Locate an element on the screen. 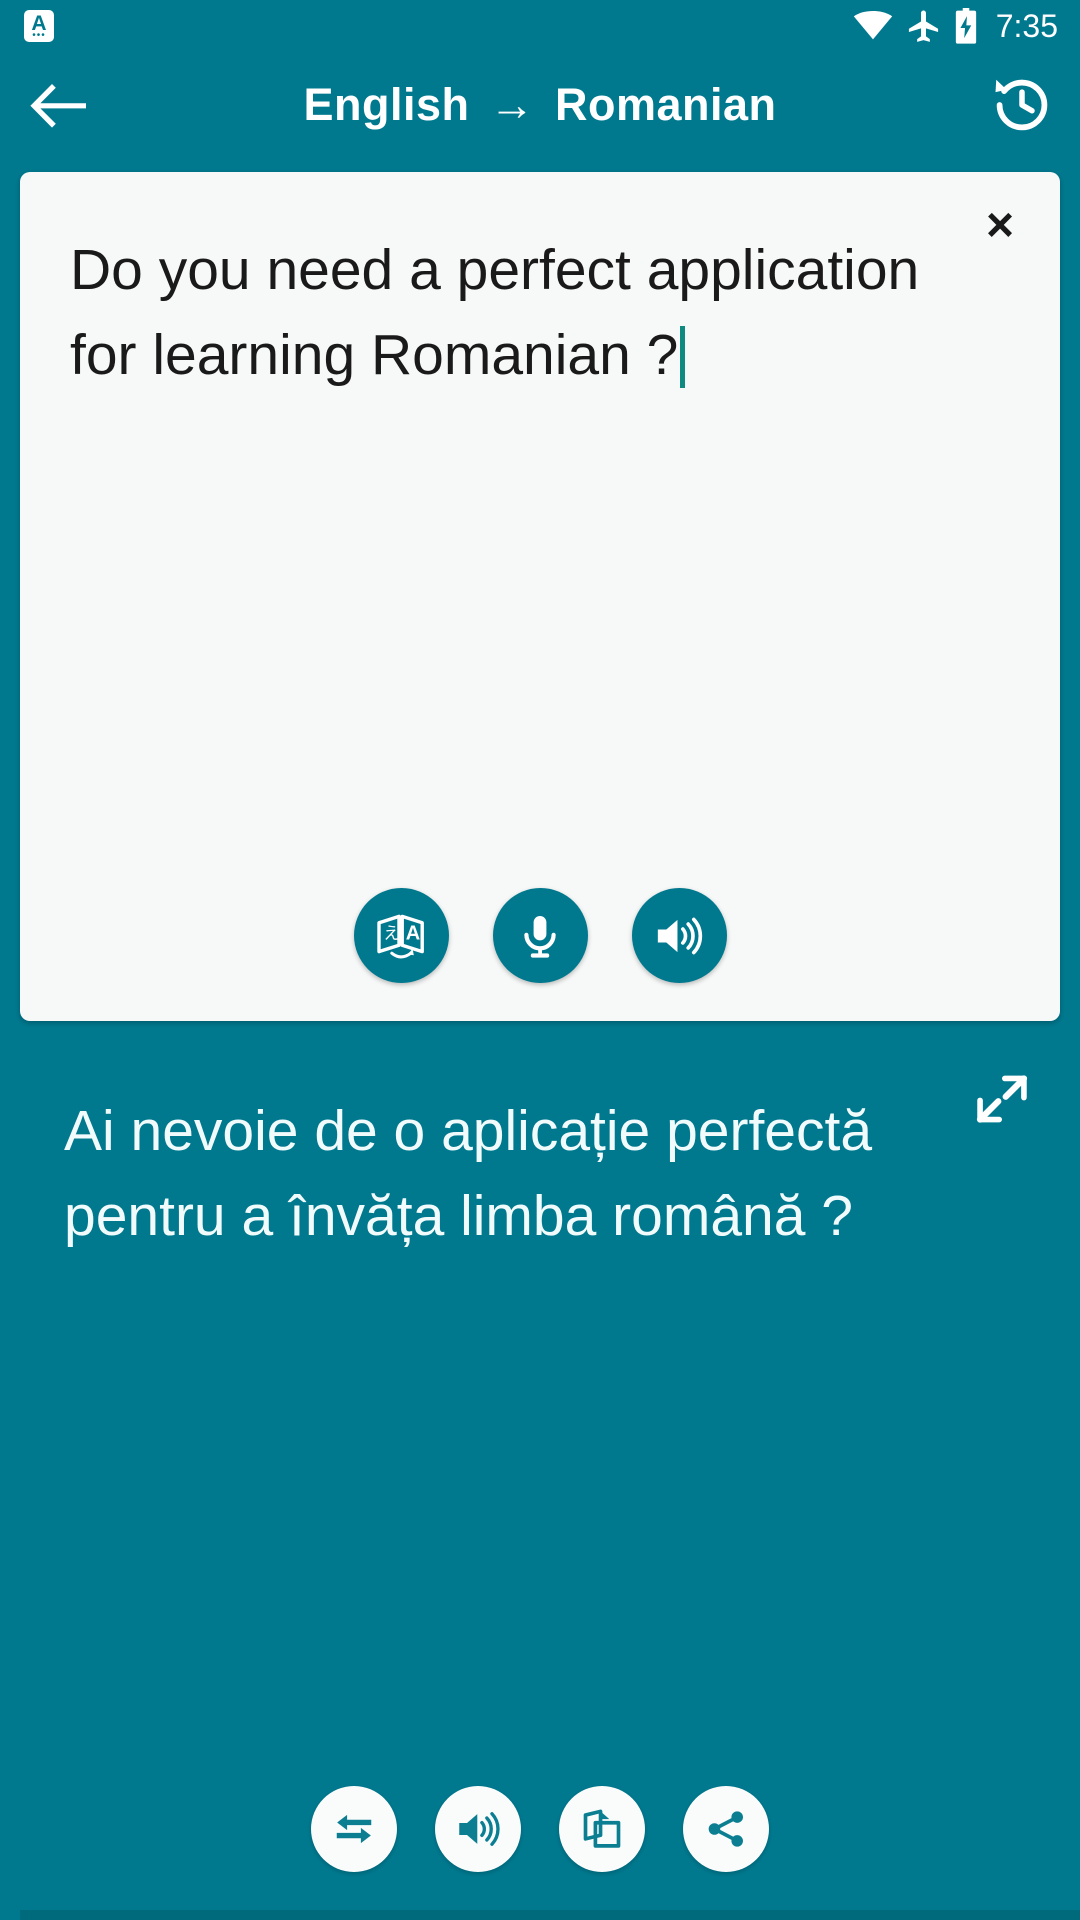  battery-charging-icon is located at coordinates (965, 26).